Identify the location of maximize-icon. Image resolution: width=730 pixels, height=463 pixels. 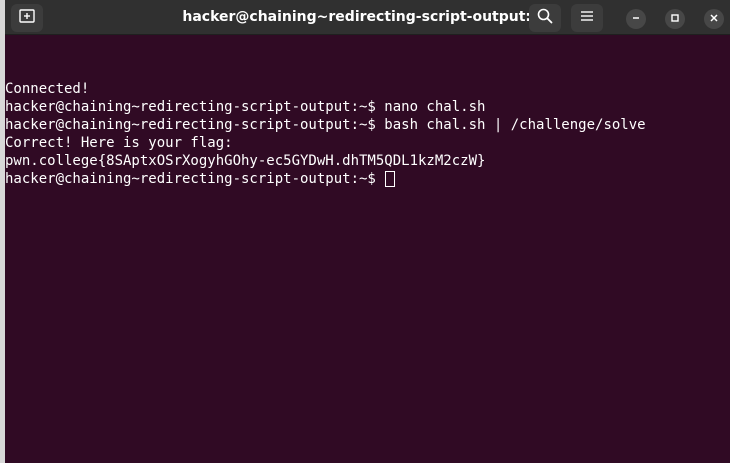
(675, 19).